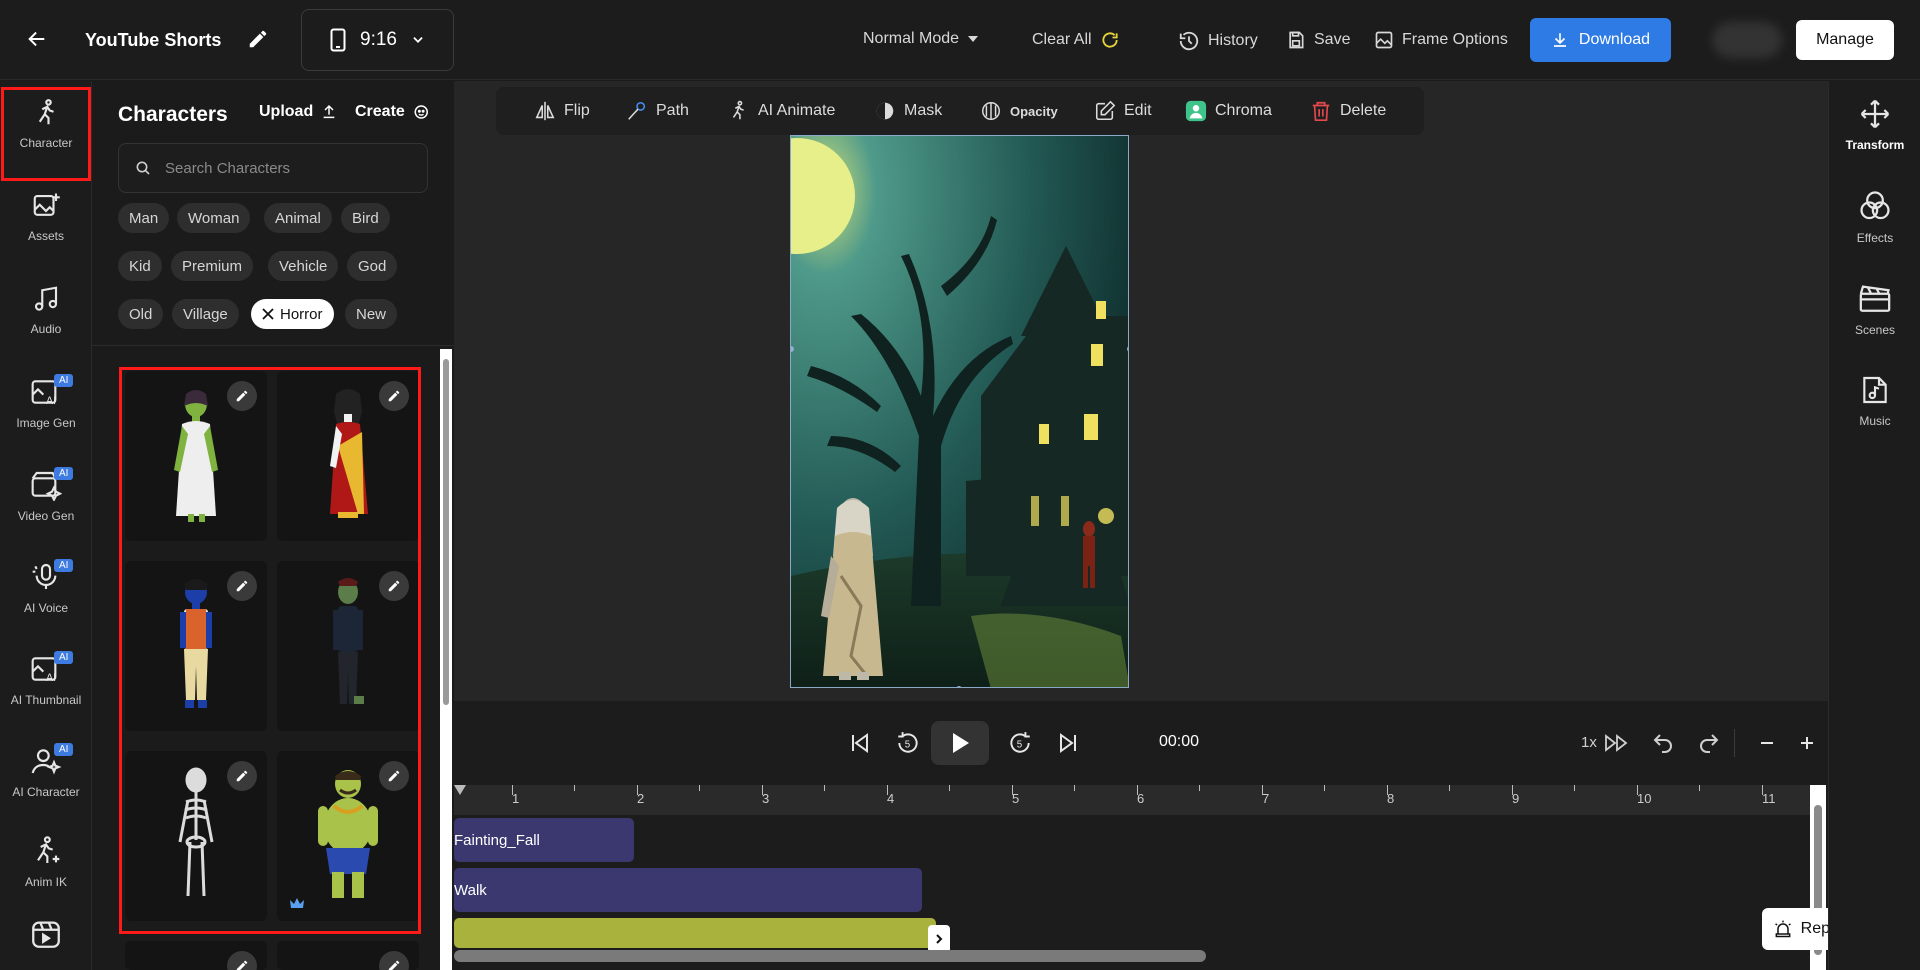 The image size is (1920, 970). Describe the element at coordinates (797, 110) in the screenshot. I see `tool-label: AI Animate` at that location.